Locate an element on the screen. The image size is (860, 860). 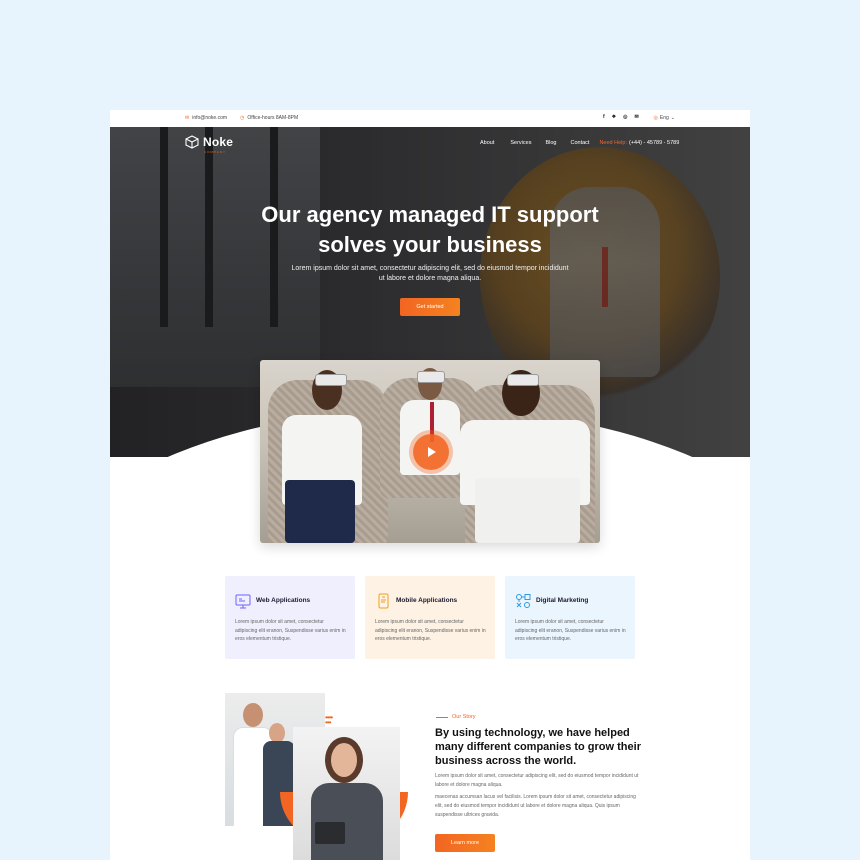
clock-icon: ◷ is located at coordinates (242, 118).